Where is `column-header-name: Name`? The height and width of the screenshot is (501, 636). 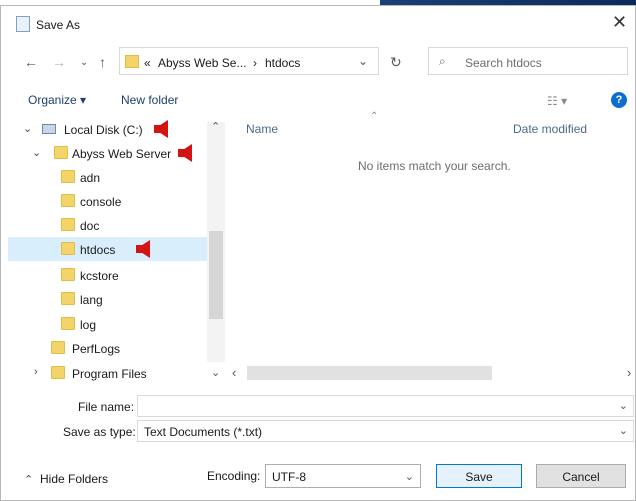
column-header-name: Name is located at coordinates (262, 129).